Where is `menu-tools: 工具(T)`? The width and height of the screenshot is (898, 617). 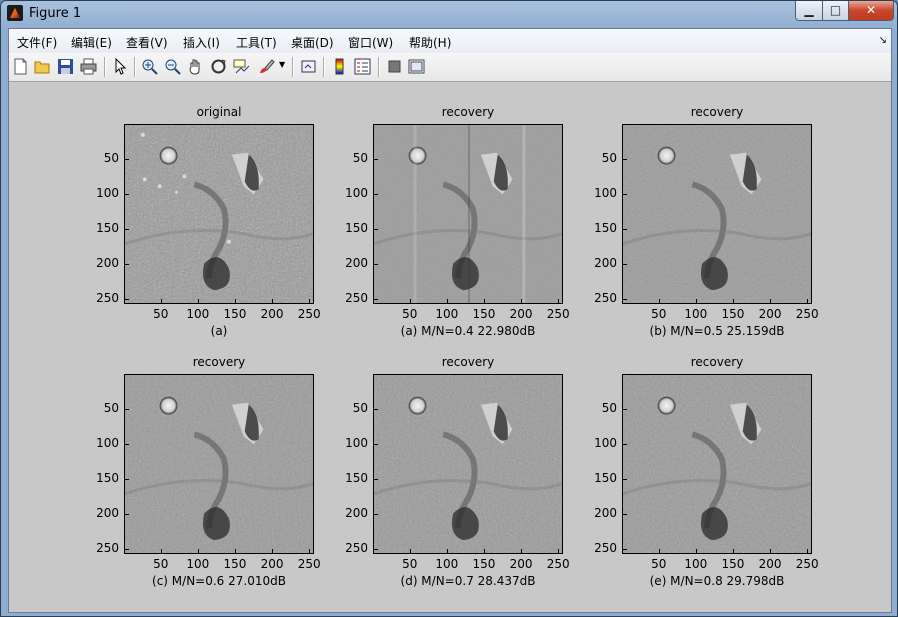
menu-tools: 工具(T) is located at coordinates (256, 42).